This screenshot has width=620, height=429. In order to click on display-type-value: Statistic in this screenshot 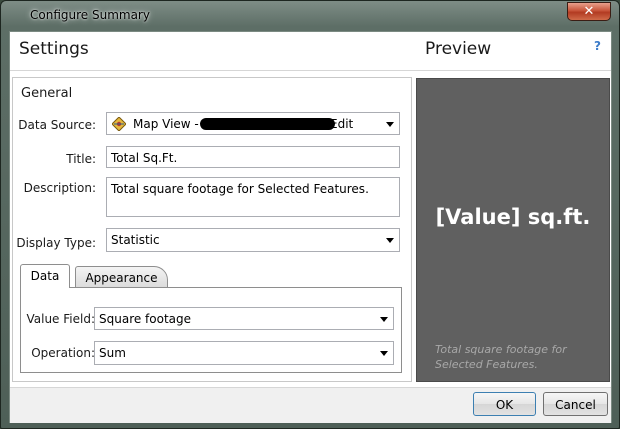, I will do `click(135, 240)`.